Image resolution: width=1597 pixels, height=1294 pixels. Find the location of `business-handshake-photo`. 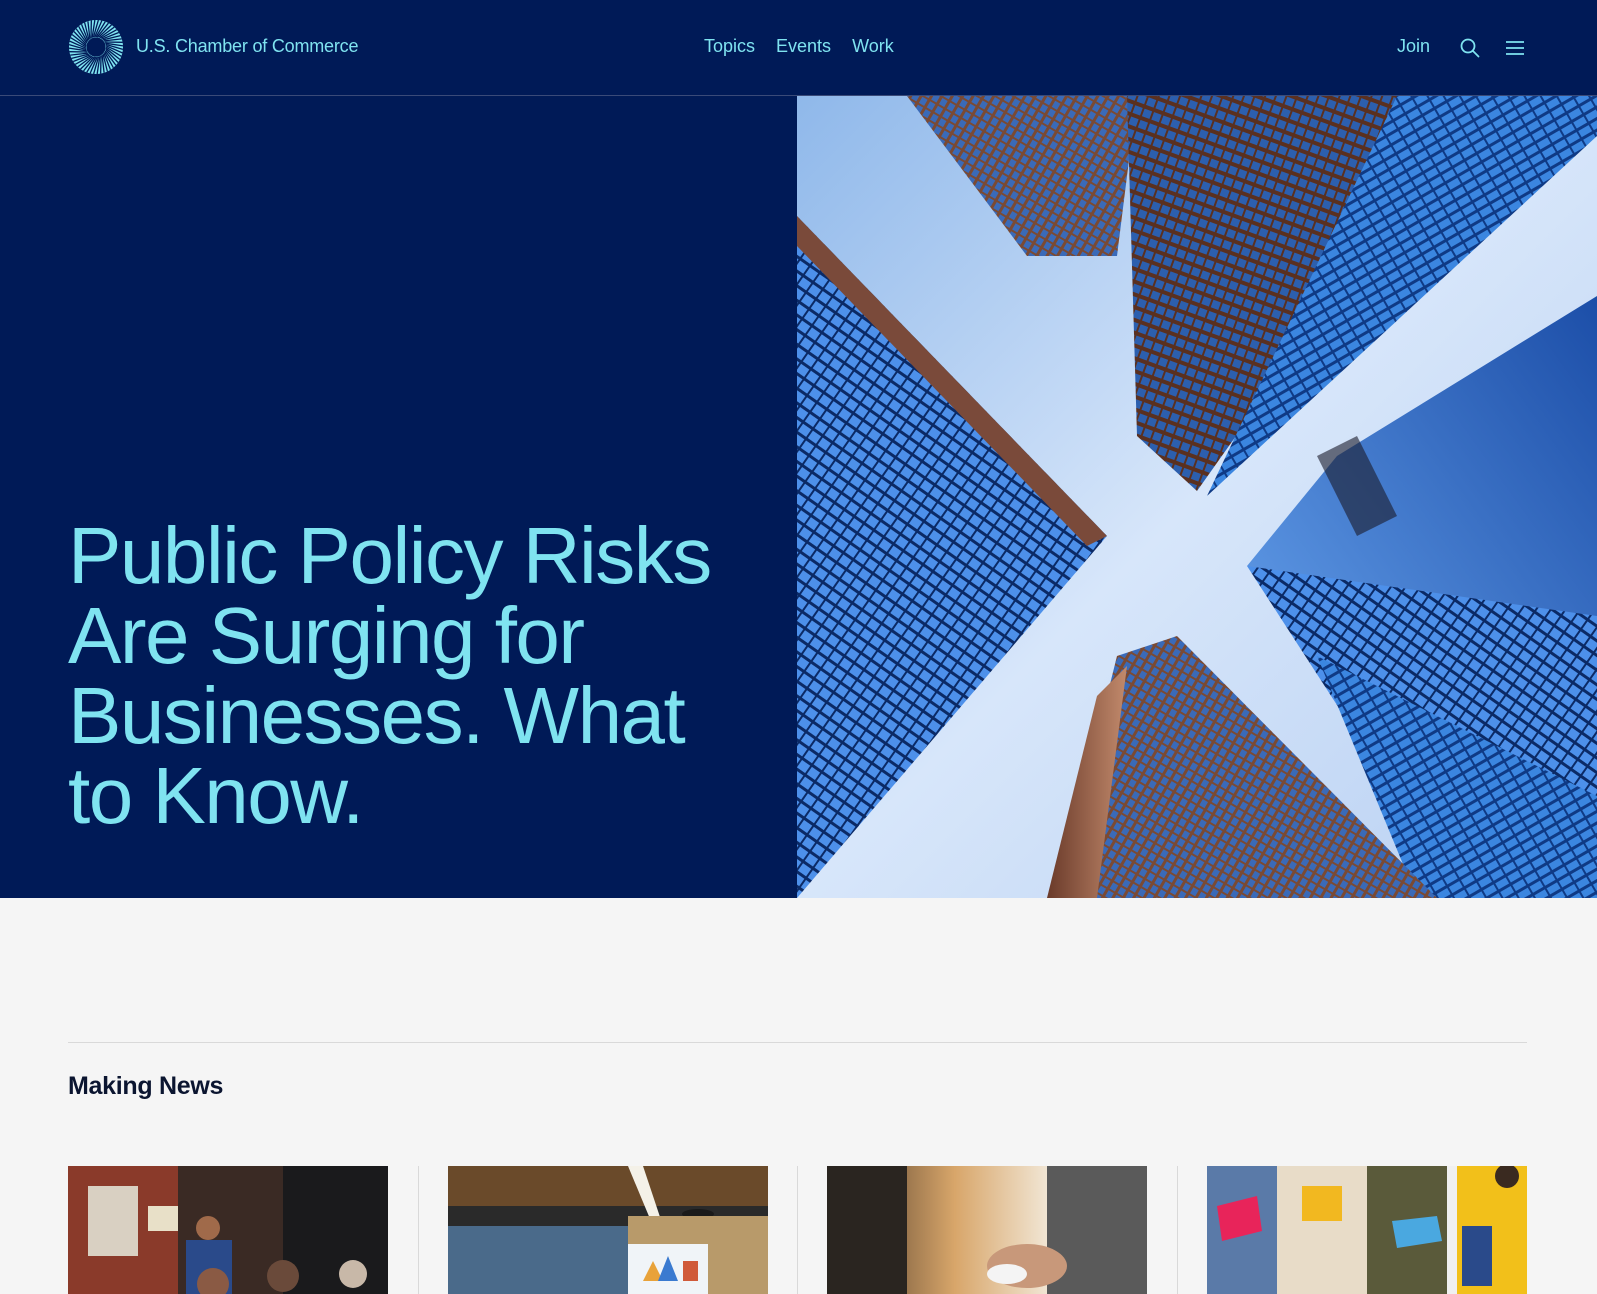

business-handshake-photo is located at coordinates (987, 1230).